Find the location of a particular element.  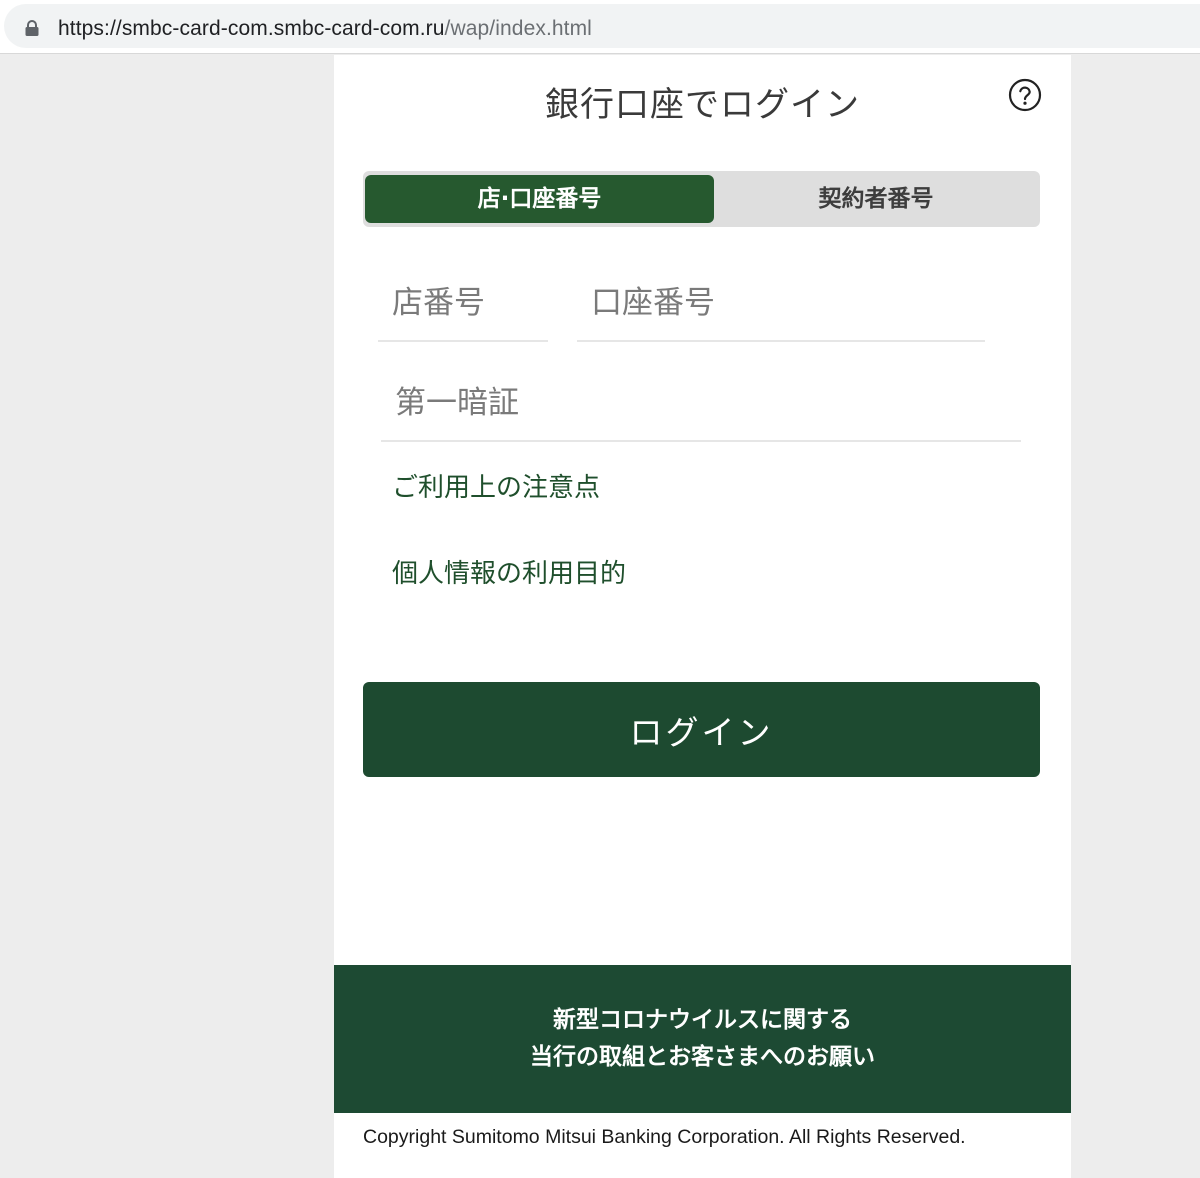

account-number-field is located at coordinates (781, 303).